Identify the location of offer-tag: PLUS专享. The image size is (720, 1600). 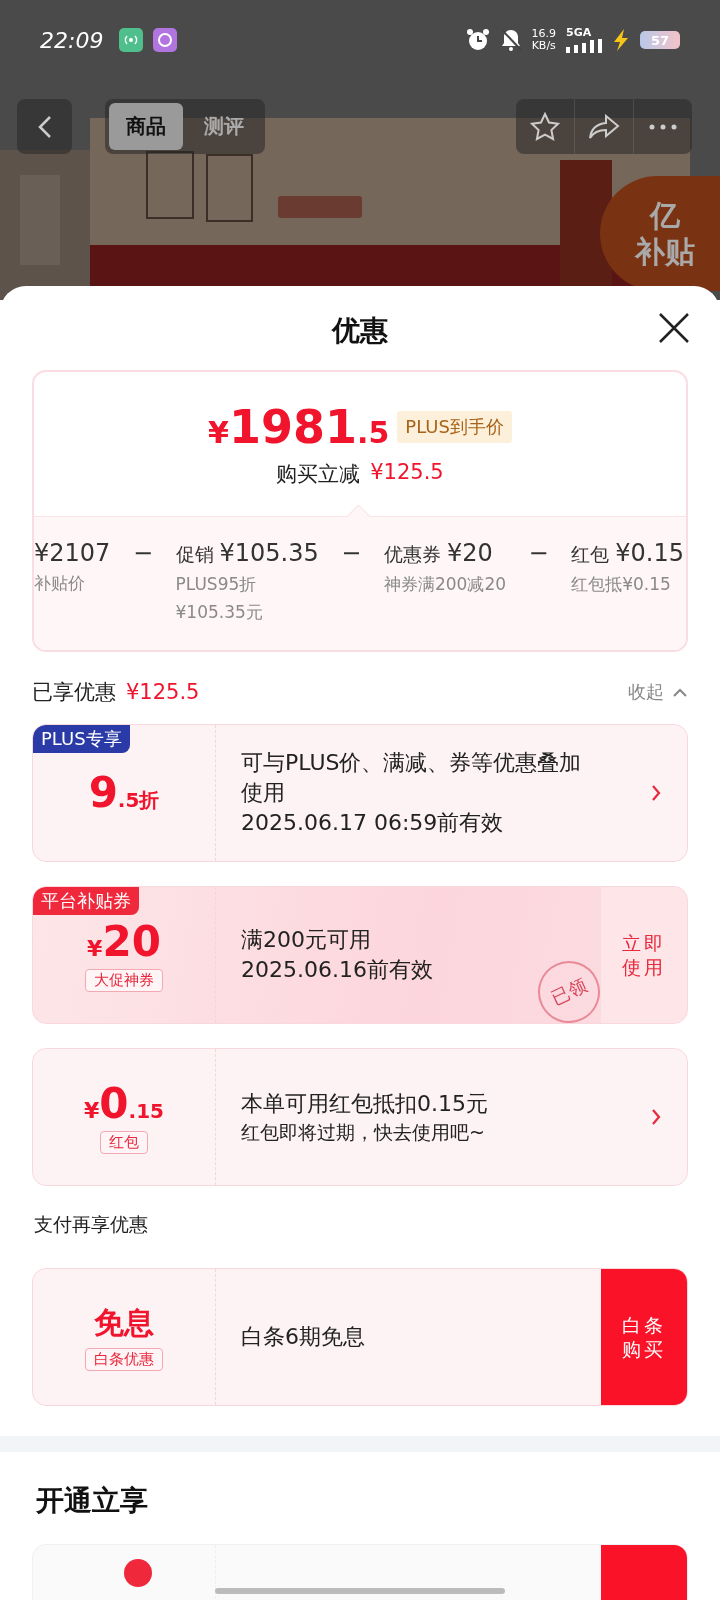
(81, 739).